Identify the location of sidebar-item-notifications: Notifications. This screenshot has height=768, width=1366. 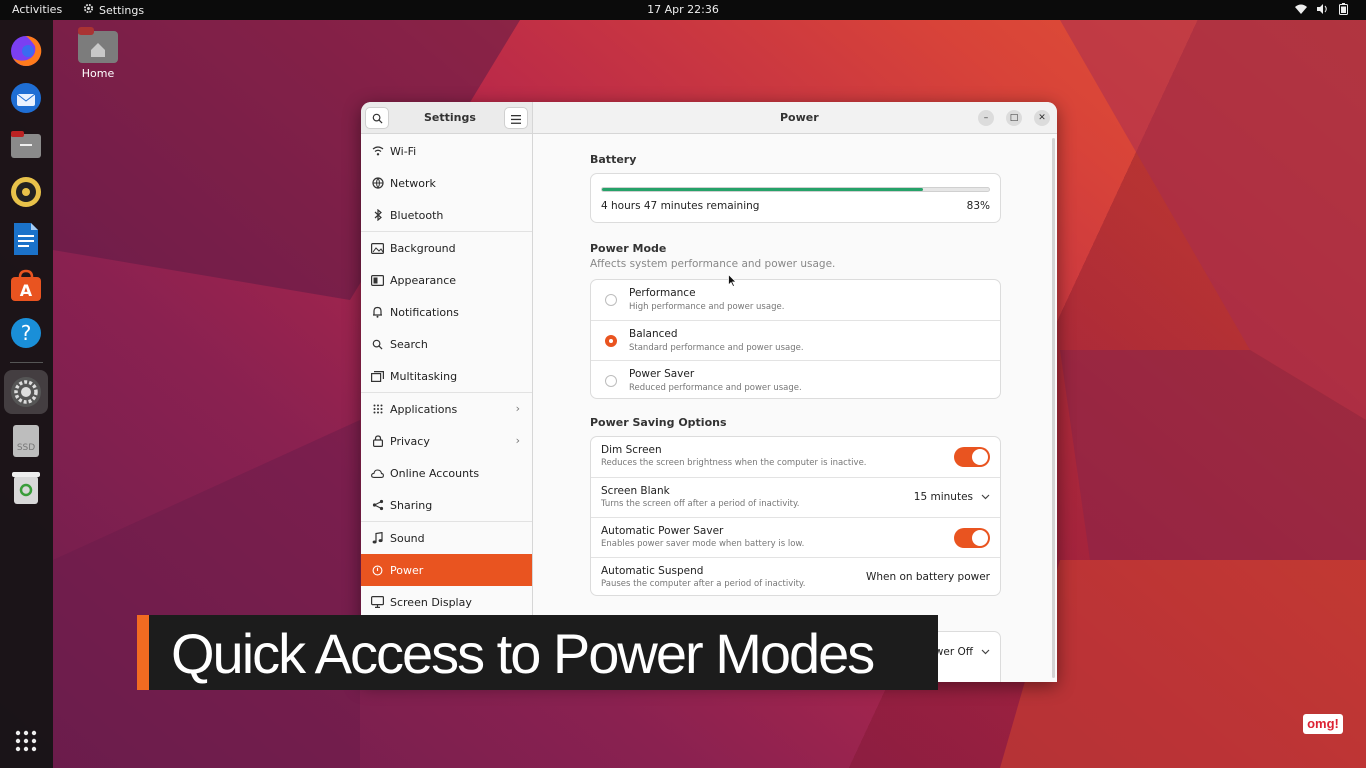
(446, 312).